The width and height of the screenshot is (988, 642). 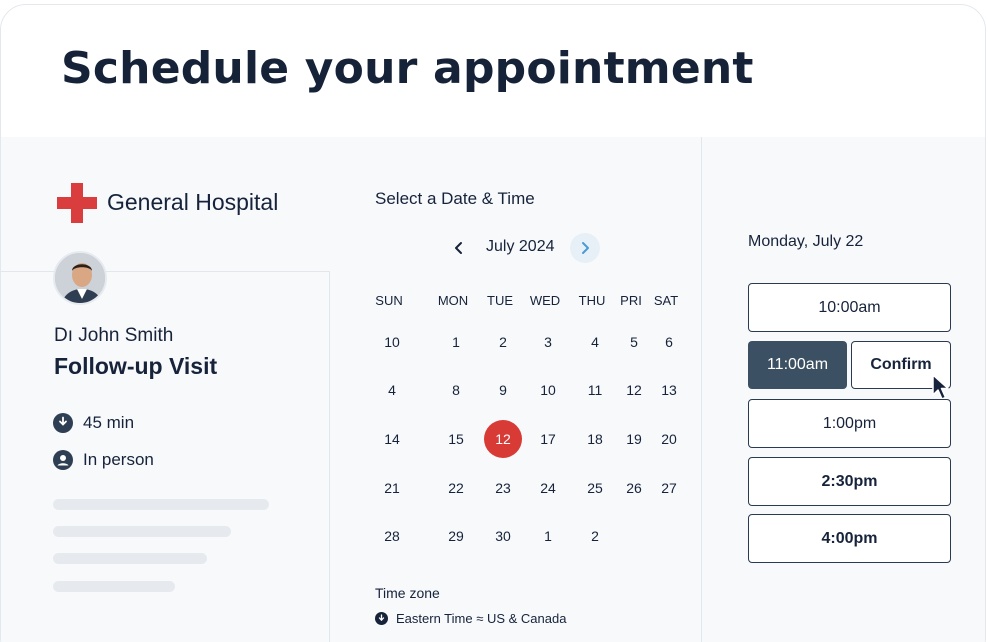 I want to click on calendar-day: 23, so click(x=503, y=488).